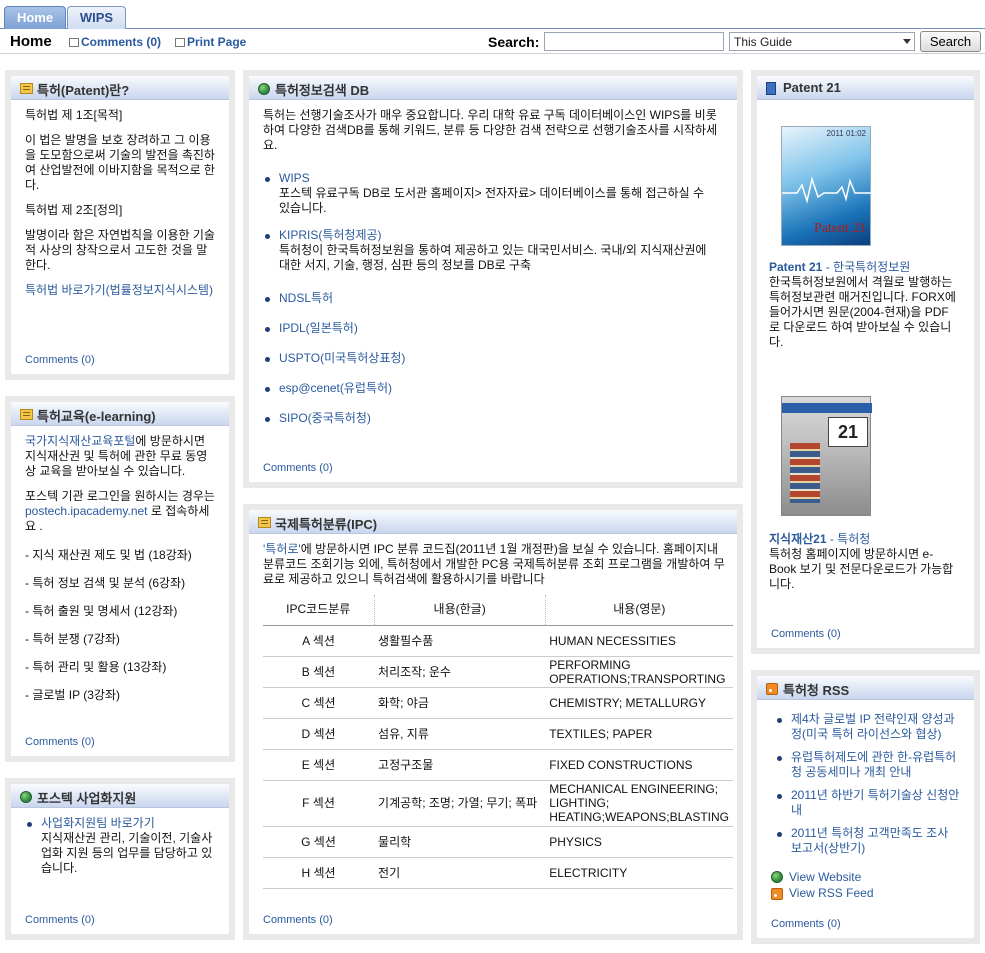  What do you see at coordinates (777, 894) in the screenshot?
I see `rss-icon` at bounding box center [777, 894].